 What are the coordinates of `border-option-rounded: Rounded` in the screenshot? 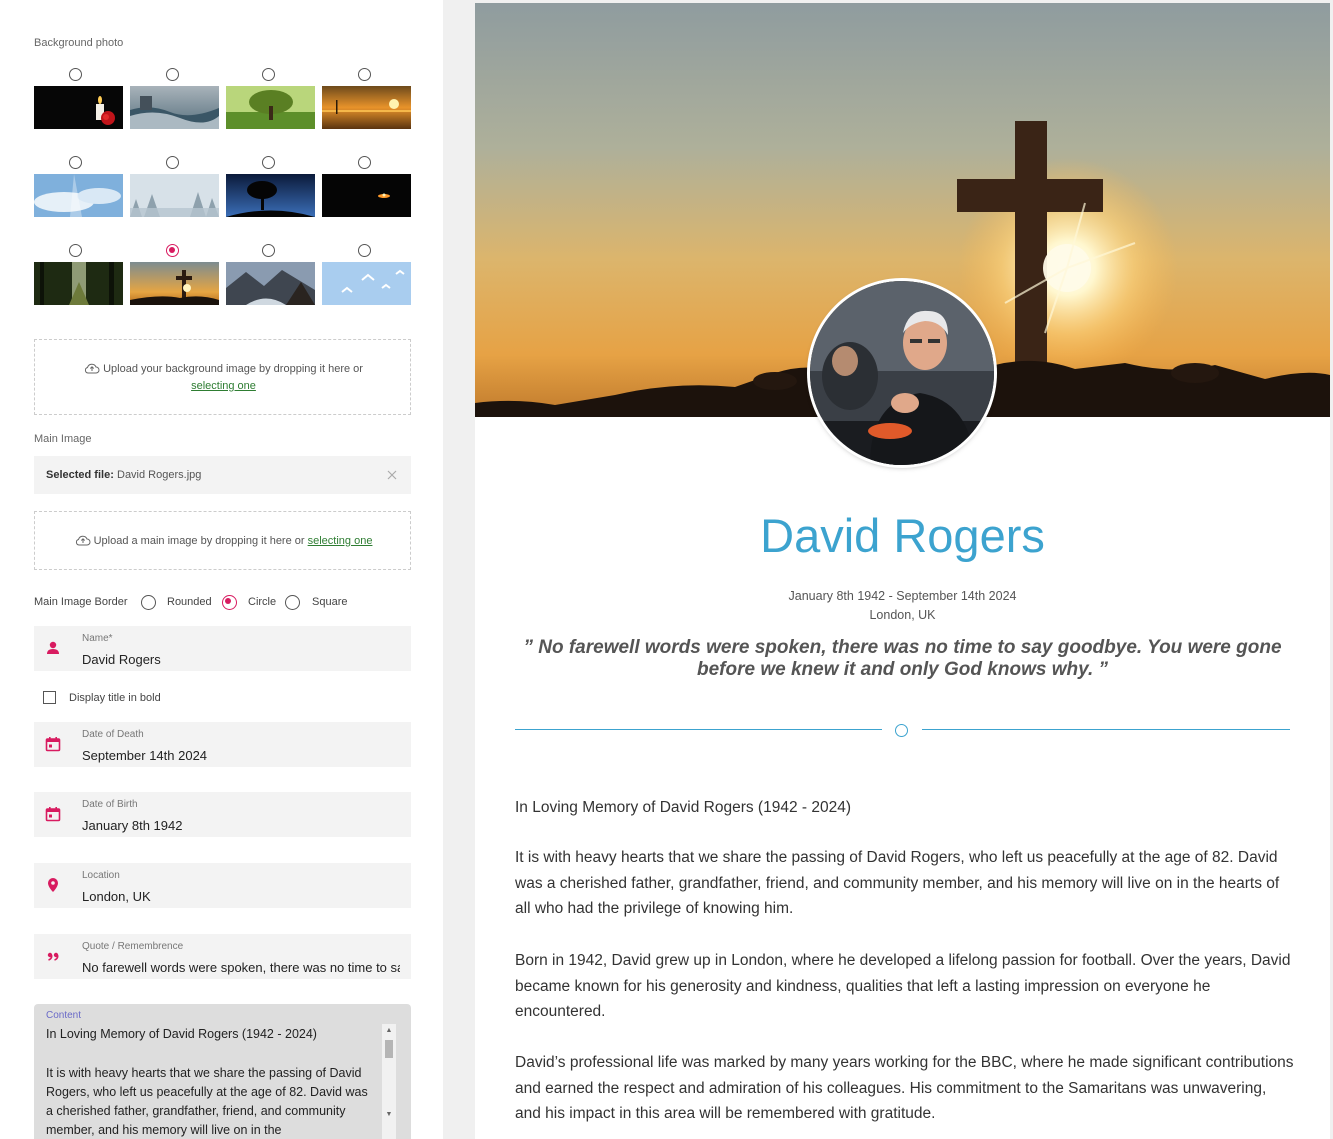 It's located at (189, 602).